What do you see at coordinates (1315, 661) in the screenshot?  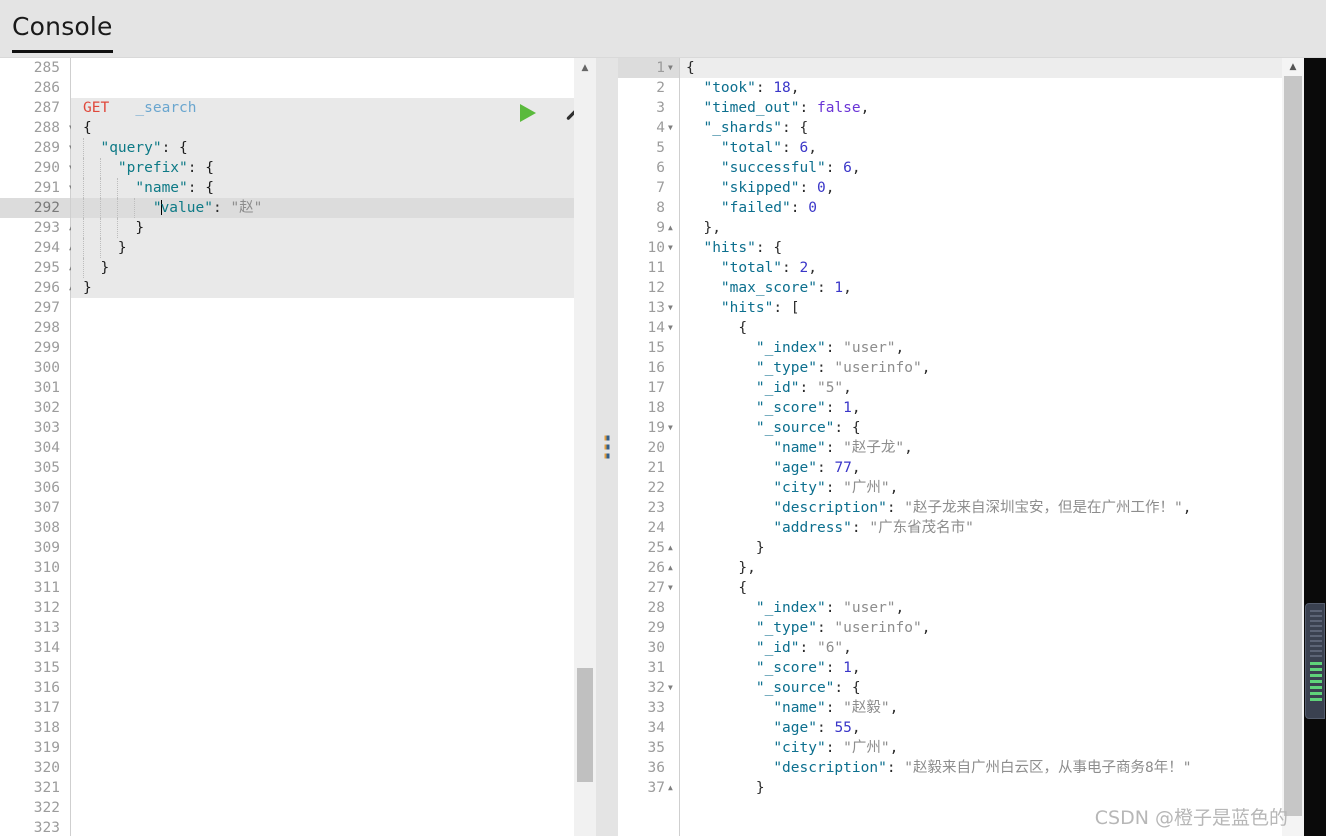 I see `system-monitor-widget` at bounding box center [1315, 661].